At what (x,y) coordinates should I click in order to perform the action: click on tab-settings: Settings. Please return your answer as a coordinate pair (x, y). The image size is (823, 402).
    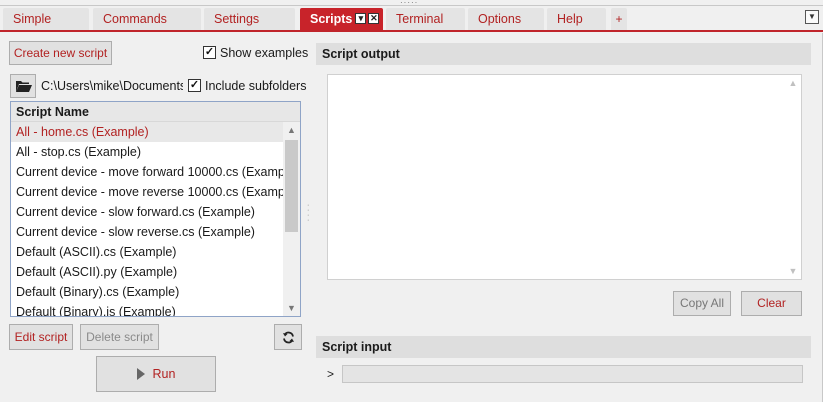
    Looking at the image, I should click on (249, 19).